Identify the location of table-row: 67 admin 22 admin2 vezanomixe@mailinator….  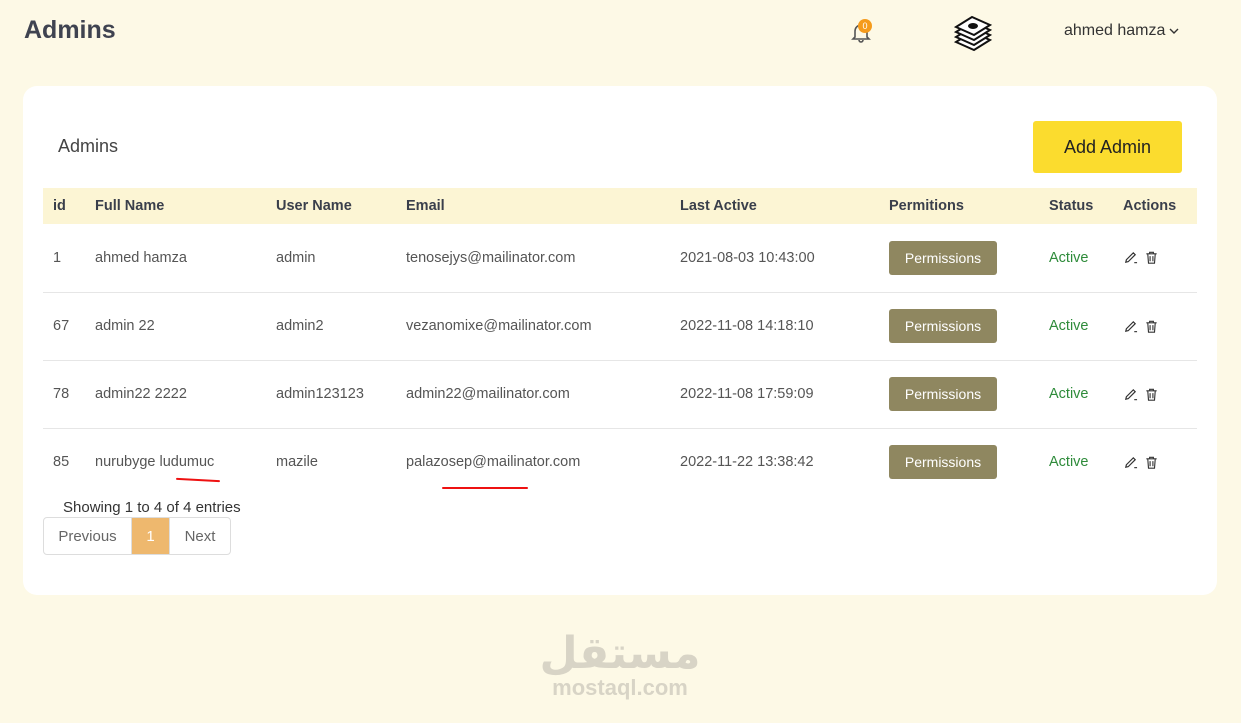
(620, 326).